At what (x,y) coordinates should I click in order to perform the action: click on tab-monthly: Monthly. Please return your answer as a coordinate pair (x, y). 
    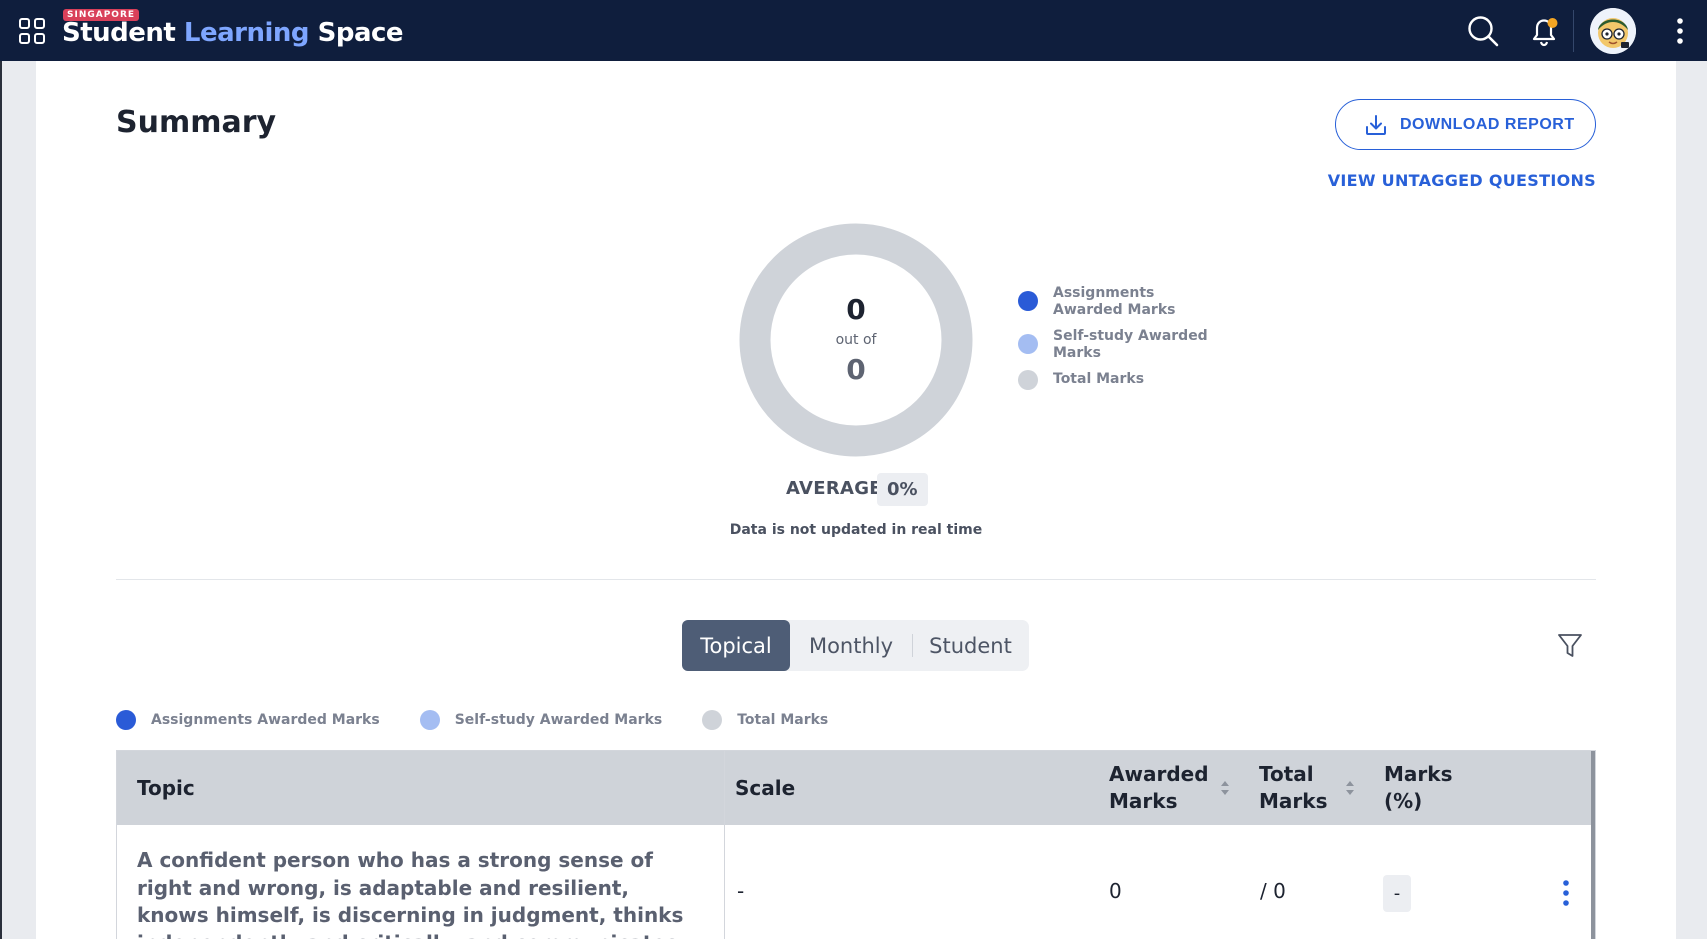
    Looking at the image, I should click on (851, 645).